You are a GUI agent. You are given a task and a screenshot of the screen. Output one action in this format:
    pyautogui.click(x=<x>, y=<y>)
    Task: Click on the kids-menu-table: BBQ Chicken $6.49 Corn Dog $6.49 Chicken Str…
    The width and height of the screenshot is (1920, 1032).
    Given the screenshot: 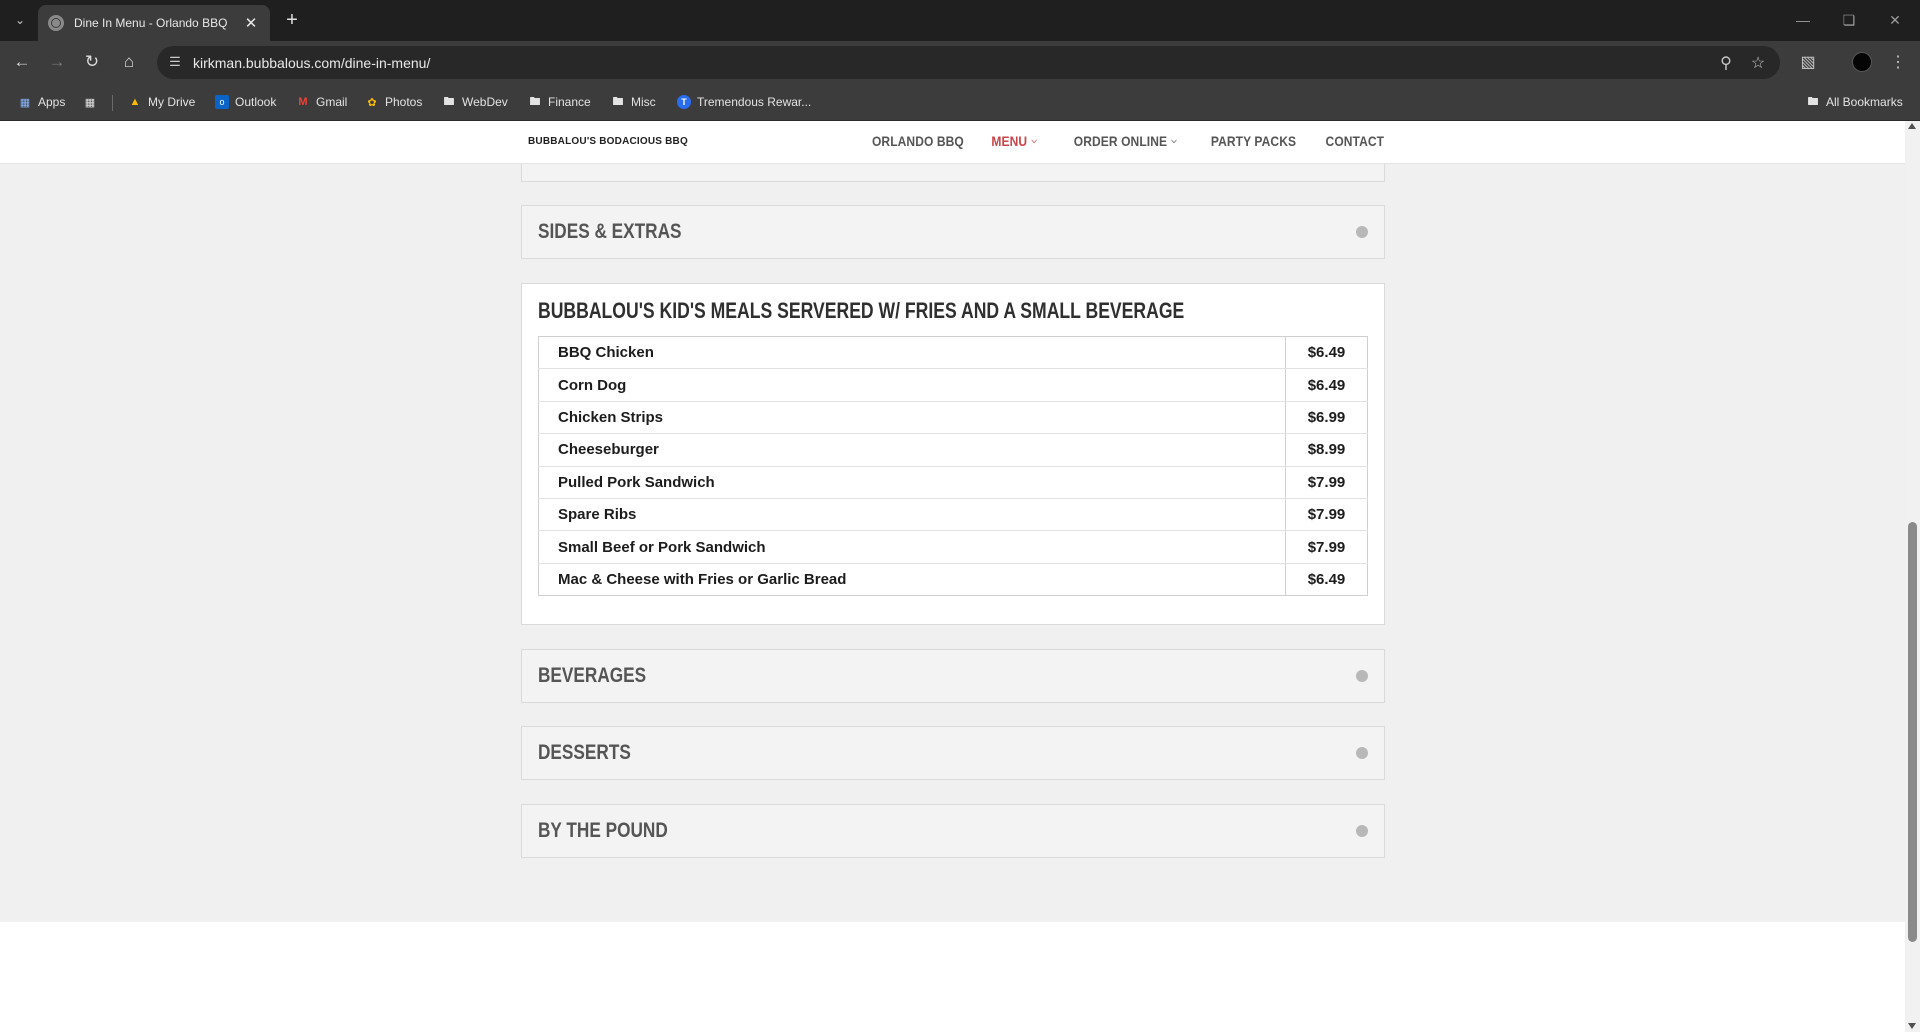 What is the action you would take?
    pyautogui.click(x=953, y=466)
    